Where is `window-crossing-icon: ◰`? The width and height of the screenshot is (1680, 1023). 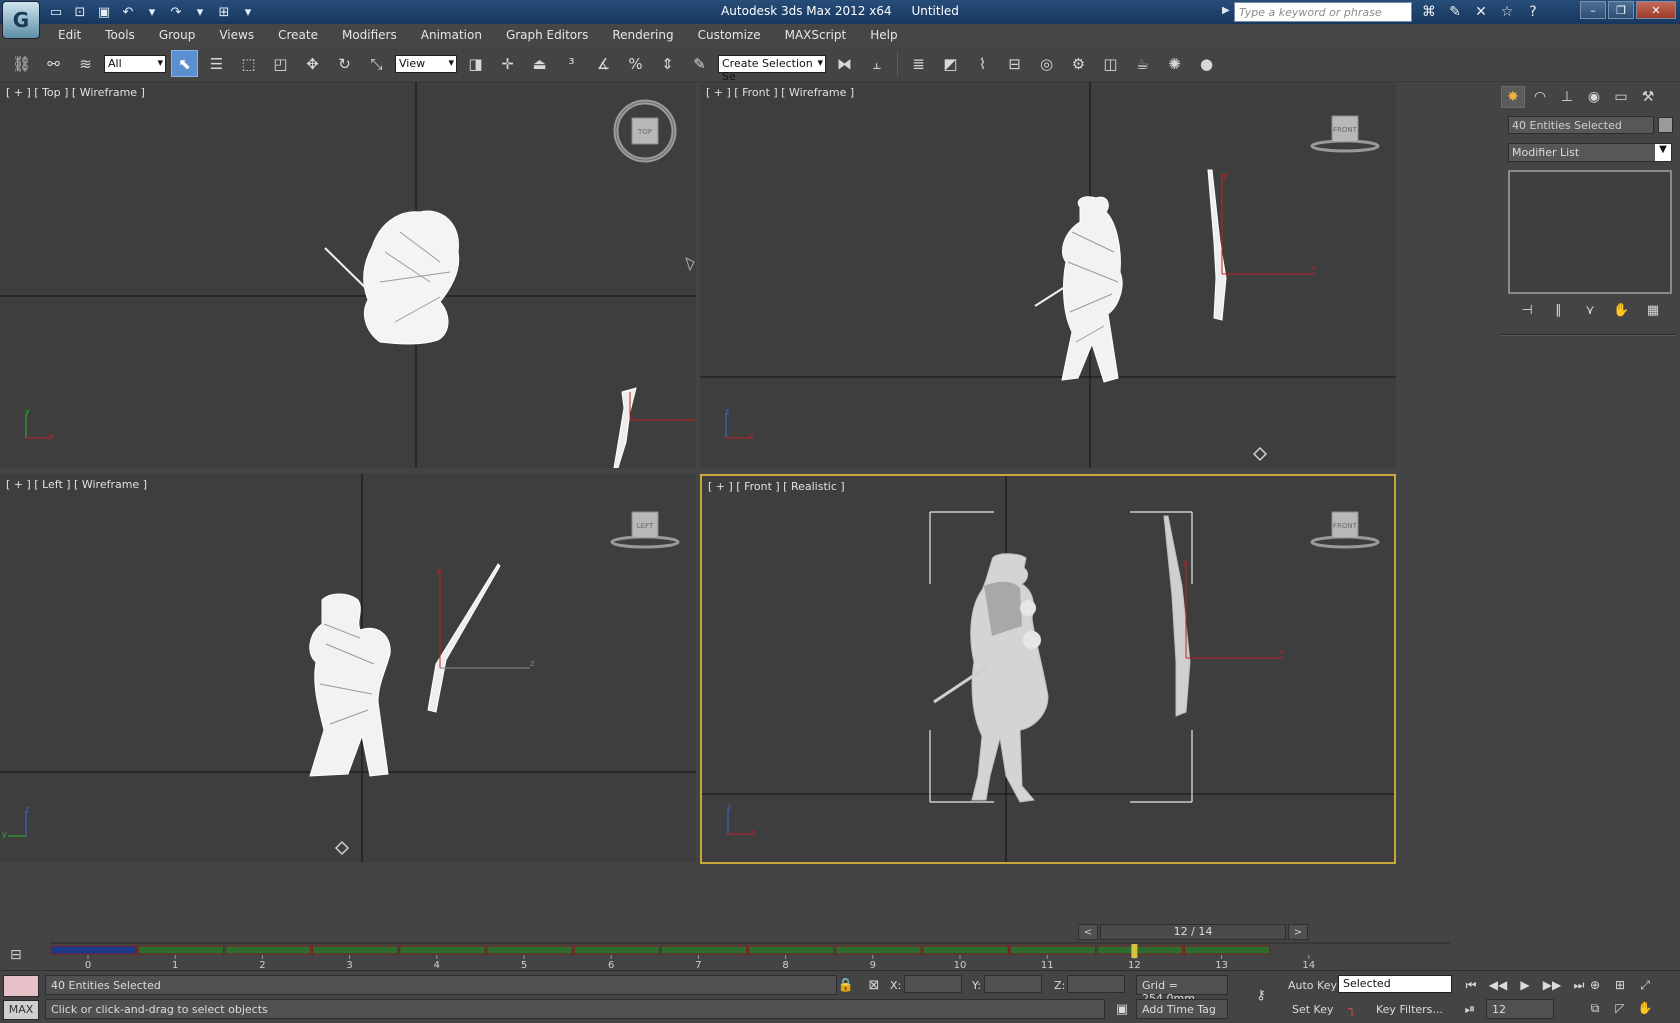
window-crossing-icon: ◰ is located at coordinates (280, 63).